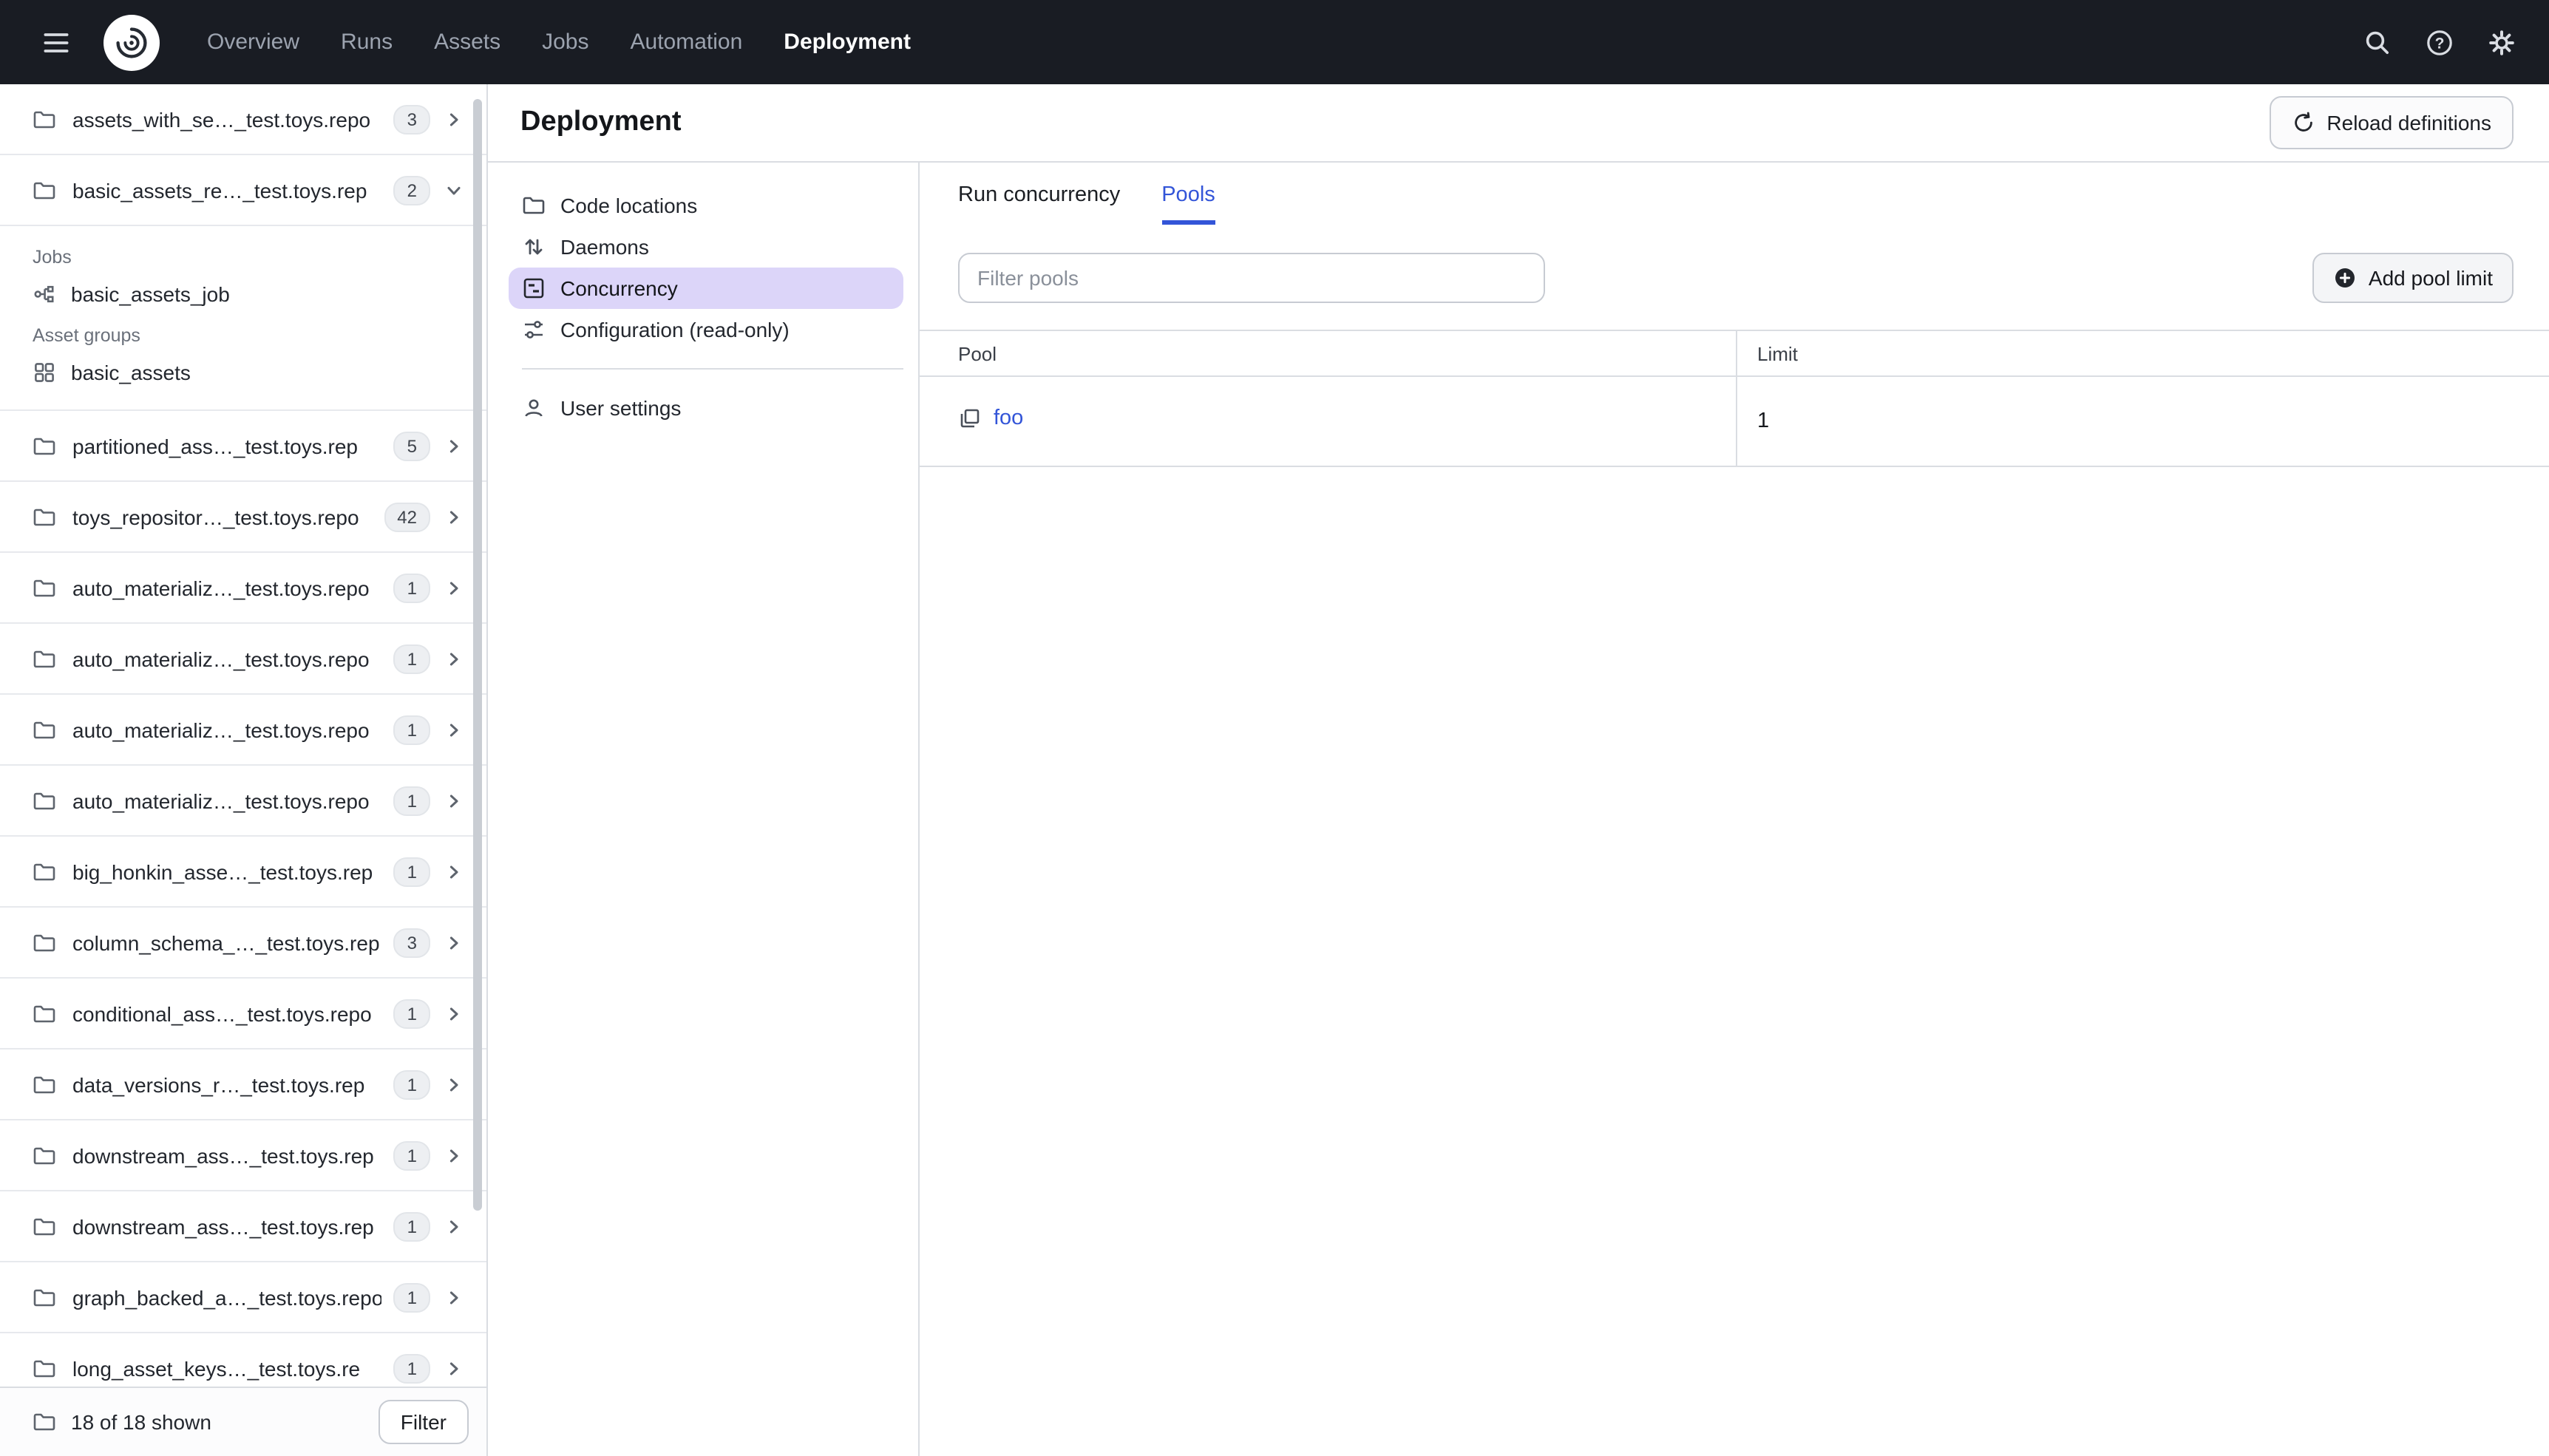 The width and height of the screenshot is (2549, 1456). Describe the element at coordinates (243, 1085) in the screenshot. I see `repo-row: data_versions_r…_test.toys.rep 1` at that location.